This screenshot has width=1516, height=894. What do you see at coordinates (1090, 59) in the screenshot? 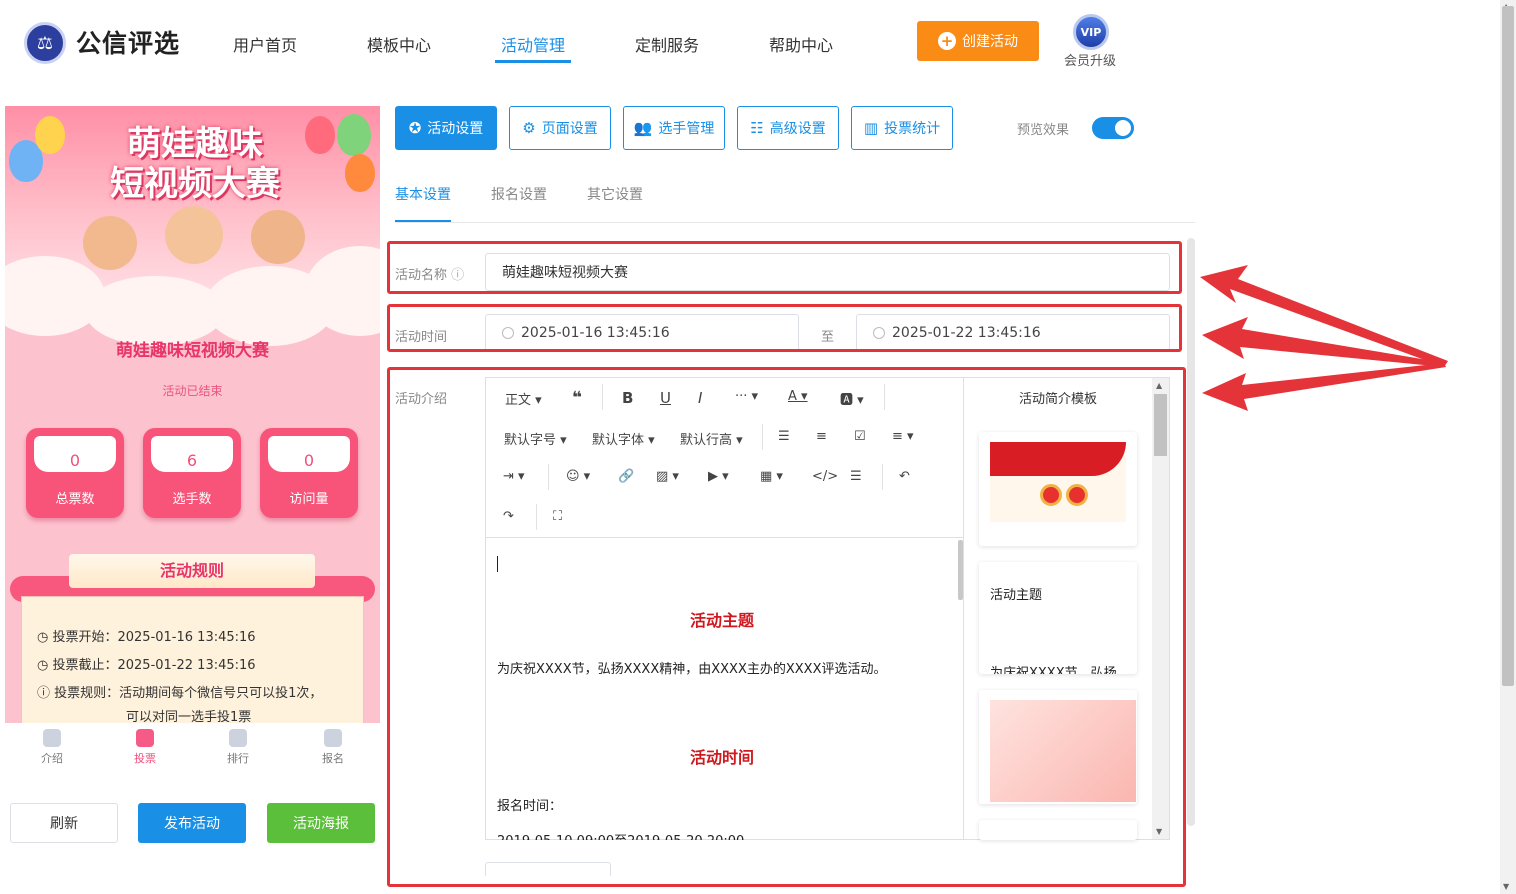
I see `vip-upgrade-link: 会员升级` at bounding box center [1090, 59].